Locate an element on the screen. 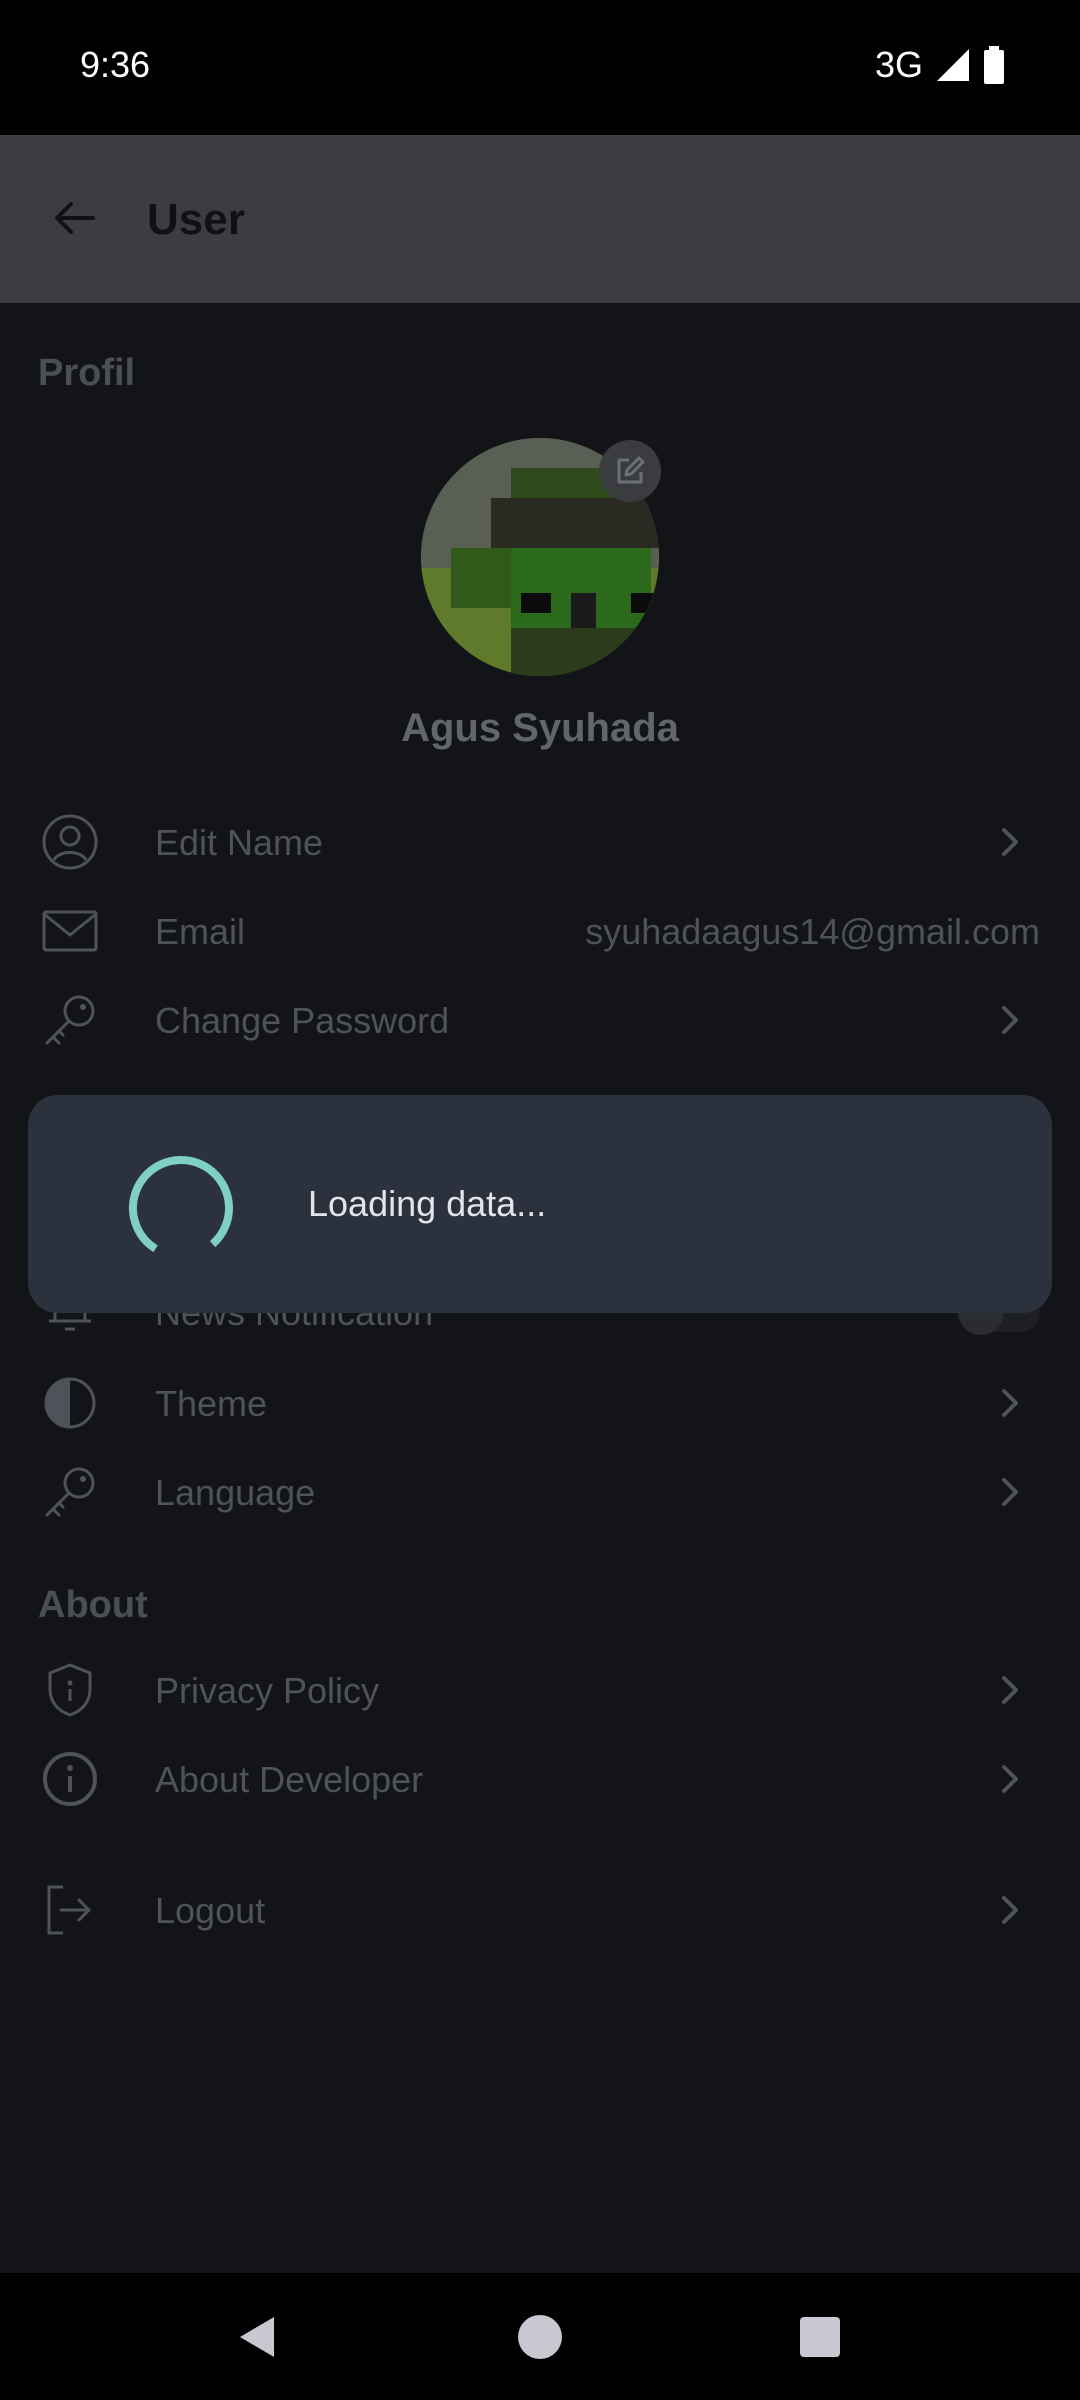 This screenshot has width=1080, height=2400. language-label: Language is located at coordinates (235, 1492).